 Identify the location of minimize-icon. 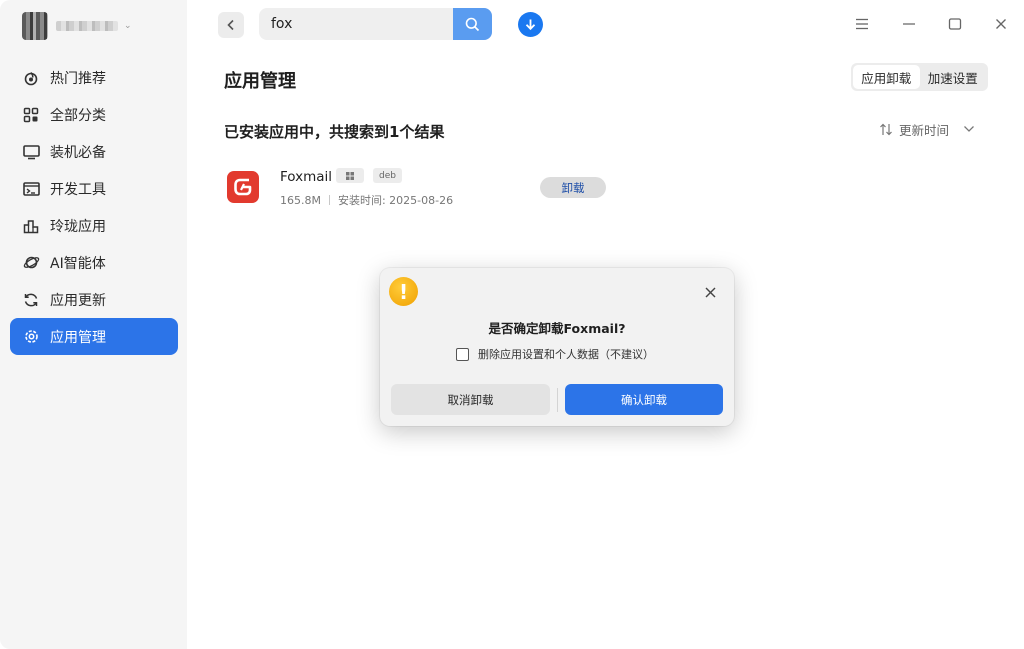
(909, 24).